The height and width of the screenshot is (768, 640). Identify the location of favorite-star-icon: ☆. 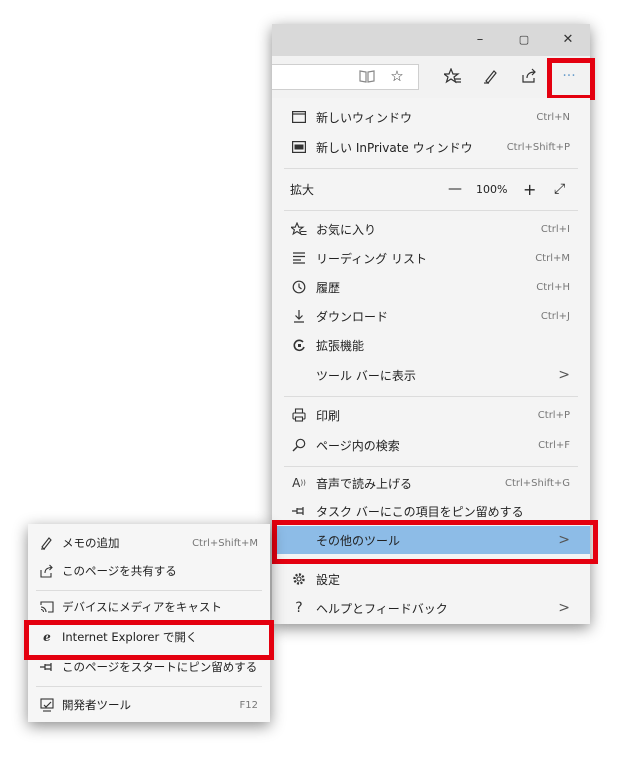
(397, 76).